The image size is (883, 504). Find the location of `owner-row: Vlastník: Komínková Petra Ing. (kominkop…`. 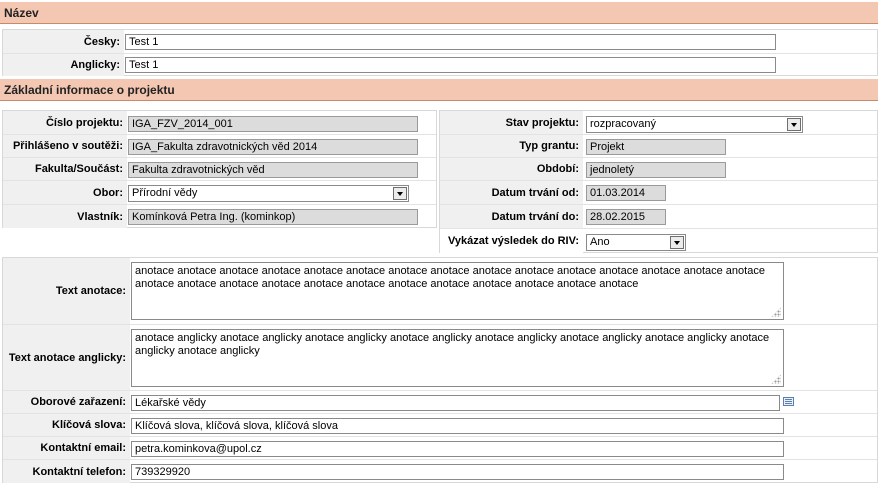

owner-row: Vlastník: Komínková Petra Ing. (kominkop… is located at coordinates (219, 216).